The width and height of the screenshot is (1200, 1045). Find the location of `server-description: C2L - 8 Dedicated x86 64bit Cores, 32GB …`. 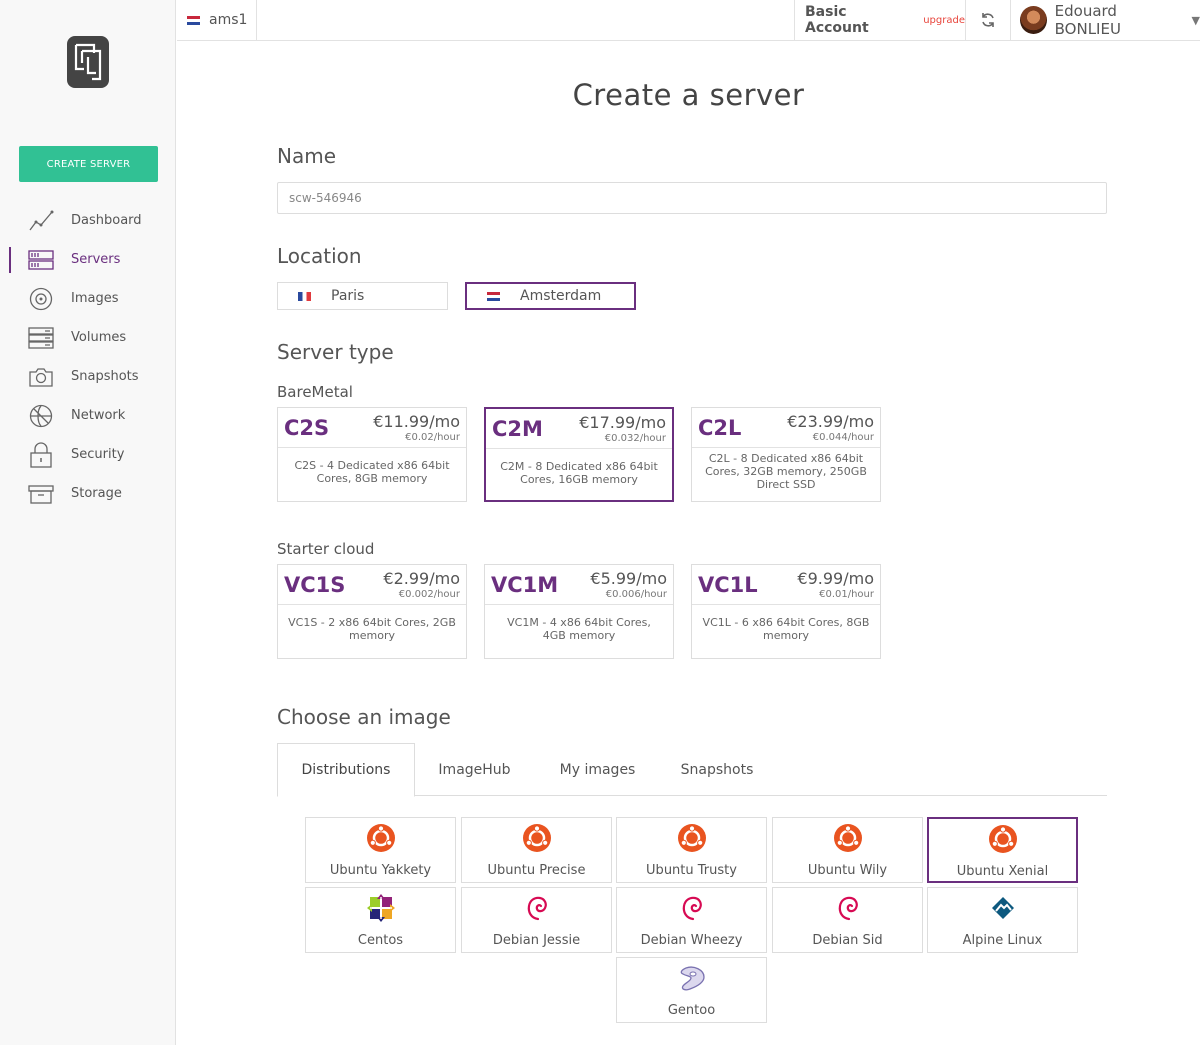

server-description: C2L - 8 Dedicated x86 64bit Cores, 32GB … is located at coordinates (786, 471).